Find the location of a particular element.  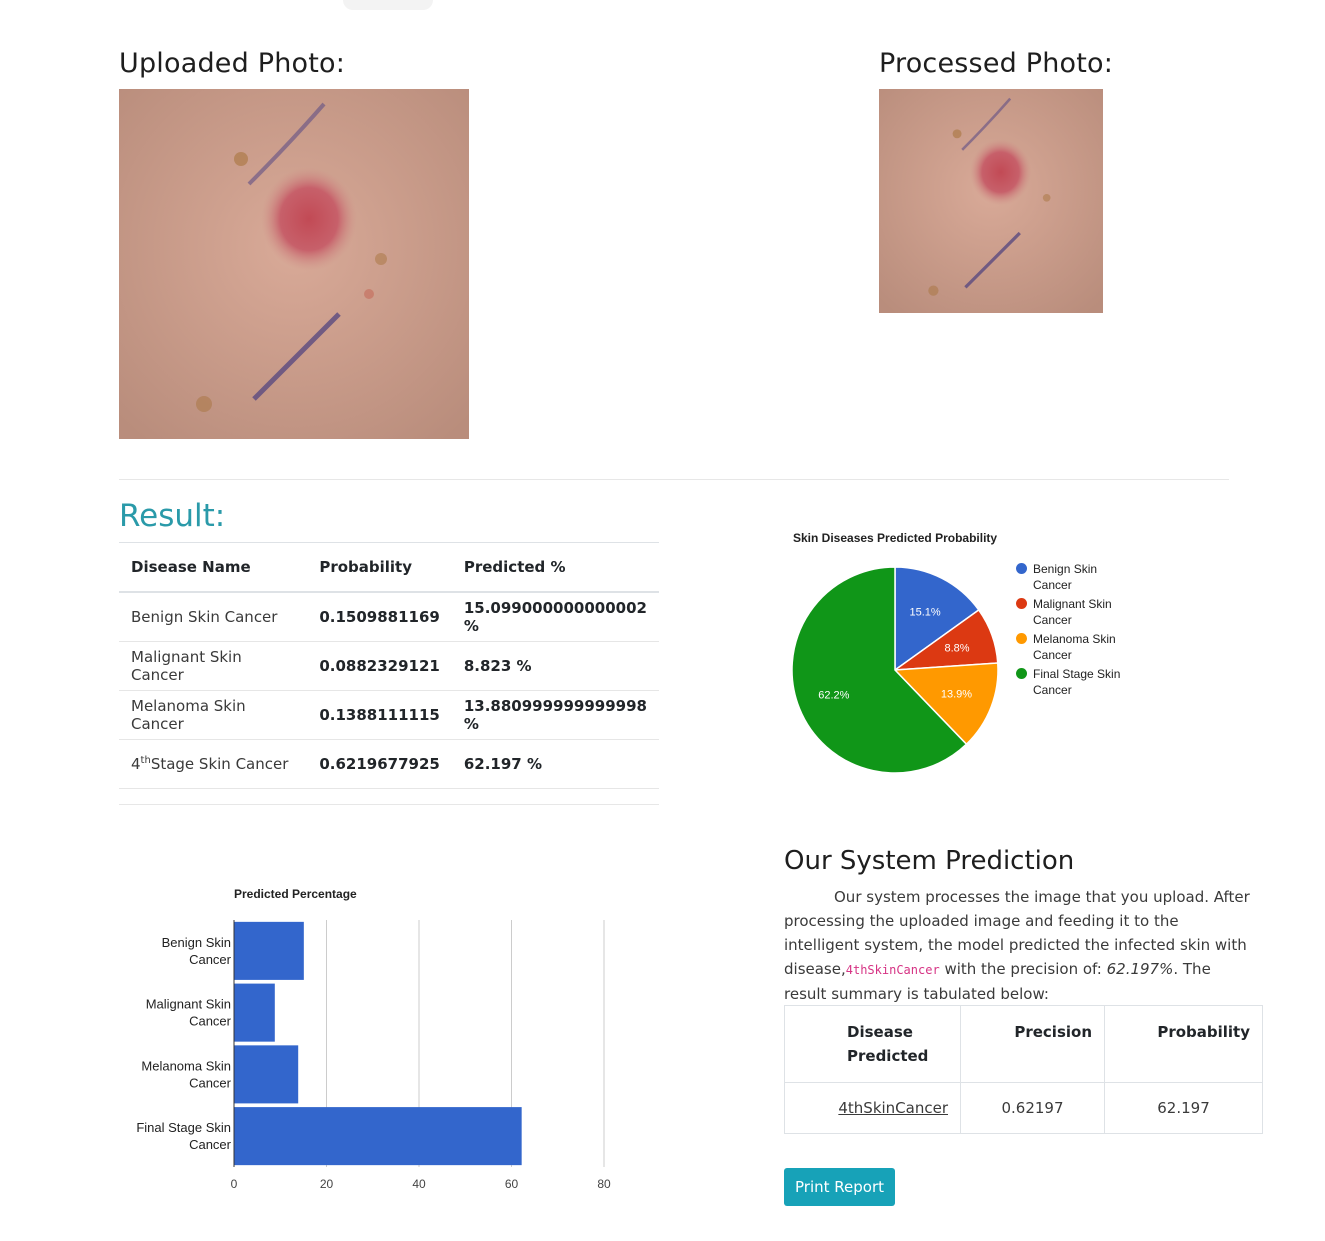

legend-label: Malignant Skin Cancer is located at coordinates (1072, 612).